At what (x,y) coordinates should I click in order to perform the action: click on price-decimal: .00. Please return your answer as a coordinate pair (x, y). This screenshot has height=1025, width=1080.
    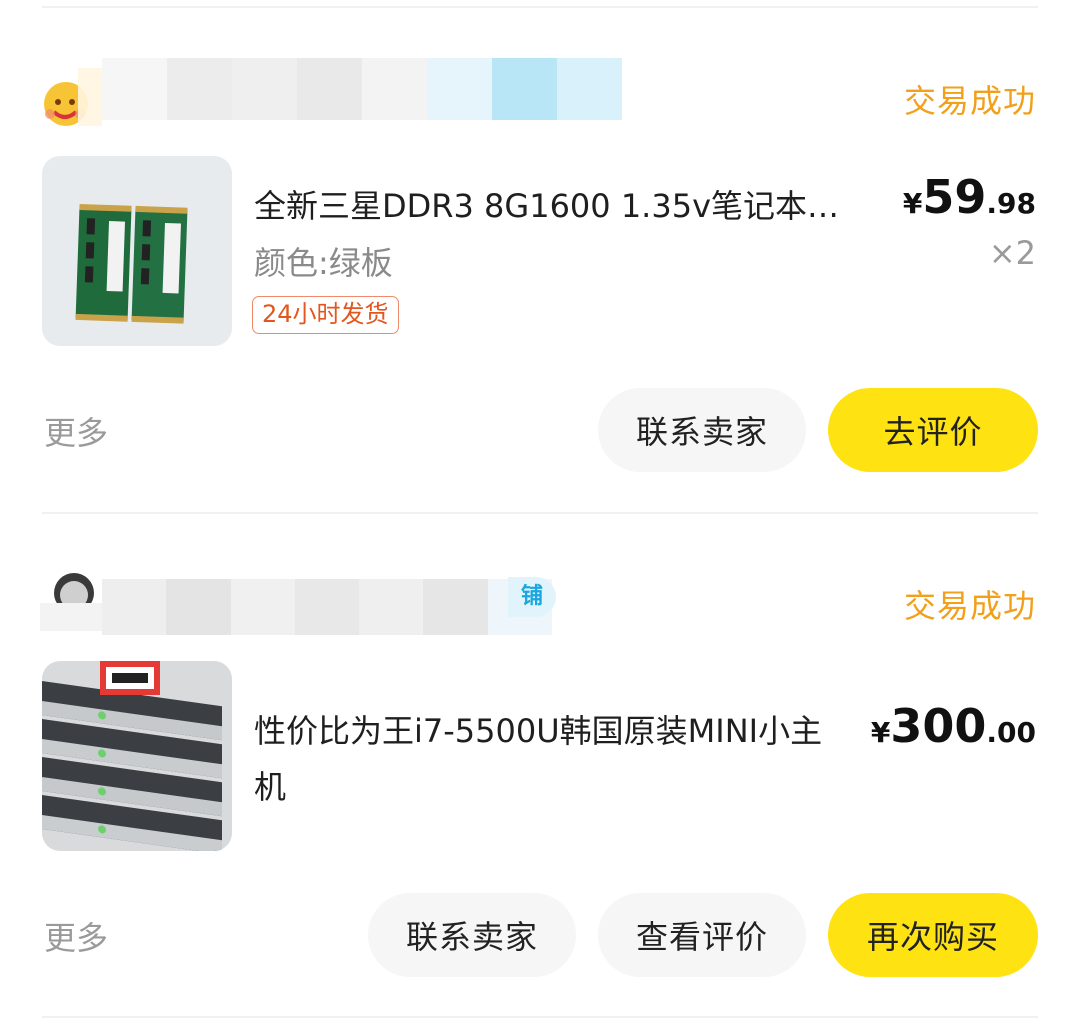
    Looking at the image, I should click on (1011, 732).